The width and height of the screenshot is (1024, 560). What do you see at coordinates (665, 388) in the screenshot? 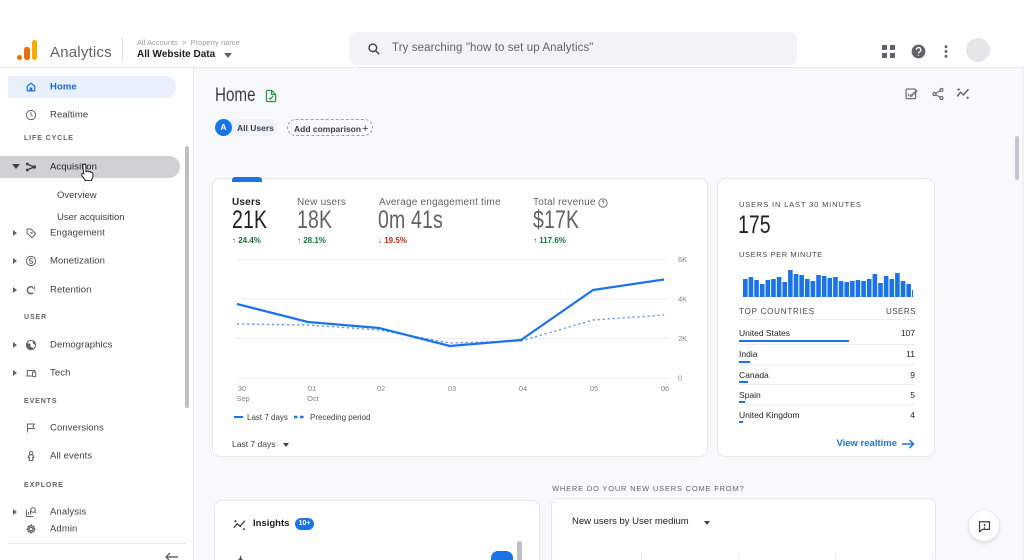
I see `svg-text: 06` at bounding box center [665, 388].